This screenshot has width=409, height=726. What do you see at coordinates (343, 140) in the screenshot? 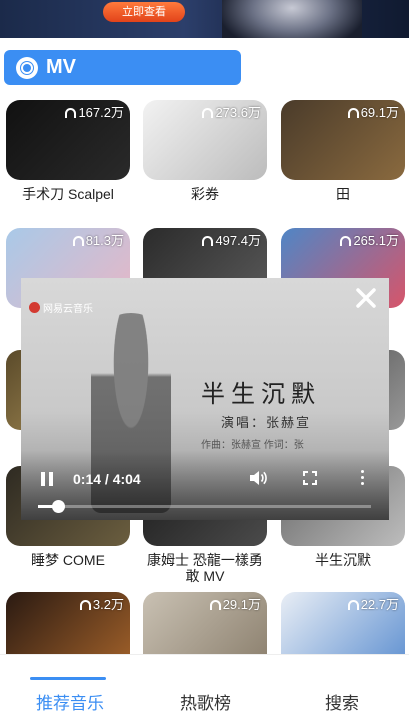
I see `mv-thumbnail: 69.1万` at bounding box center [343, 140].